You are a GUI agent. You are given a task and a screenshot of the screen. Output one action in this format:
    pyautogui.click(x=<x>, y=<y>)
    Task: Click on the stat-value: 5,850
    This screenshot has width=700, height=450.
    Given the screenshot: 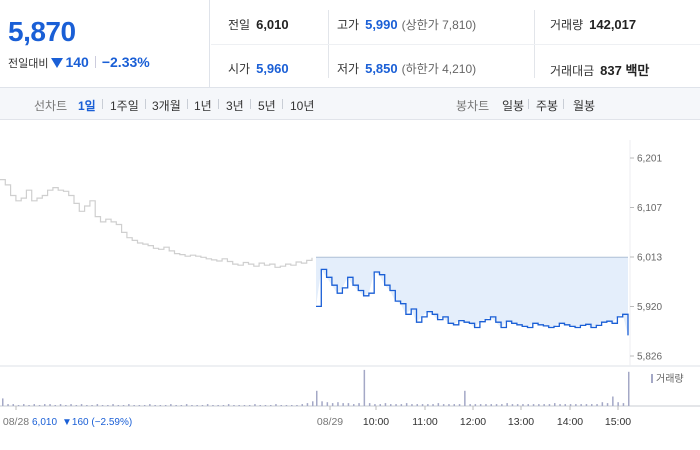 What is the action you would take?
    pyautogui.click(x=381, y=68)
    